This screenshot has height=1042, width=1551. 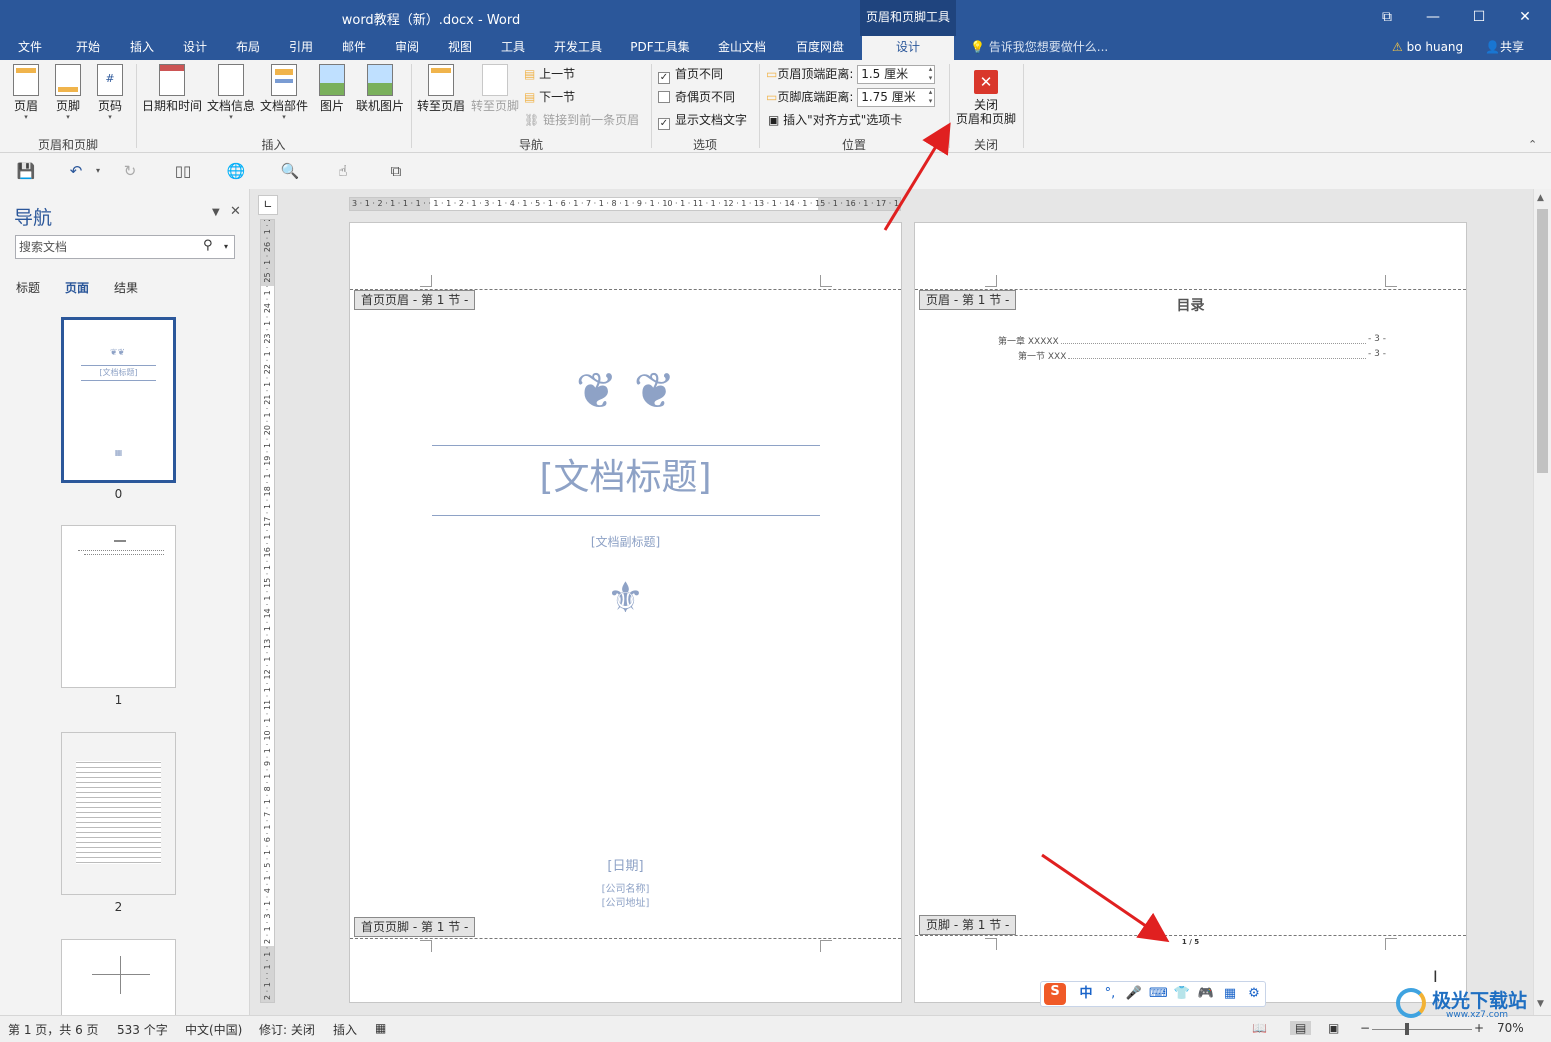 What do you see at coordinates (118, 400) in the screenshot?
I see `page-thumbnail-0: ❦❦ [文档标题] ▦` at bounding box center [118, 400].